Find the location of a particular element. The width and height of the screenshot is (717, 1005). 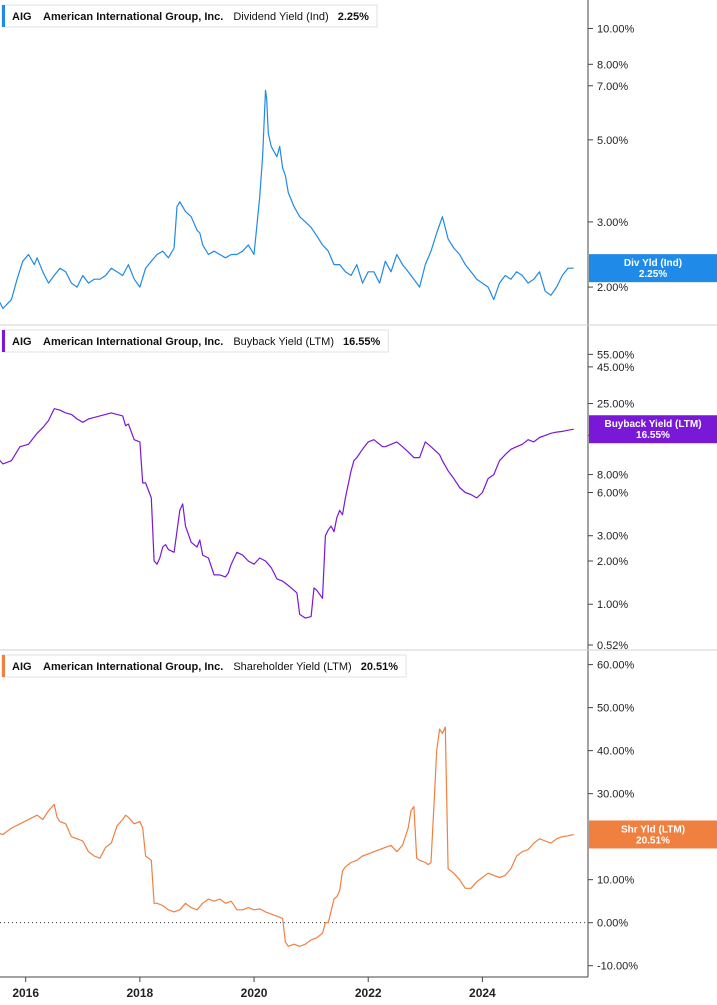

y-tick-label: -10.00% is located at coordinates (617, 967).